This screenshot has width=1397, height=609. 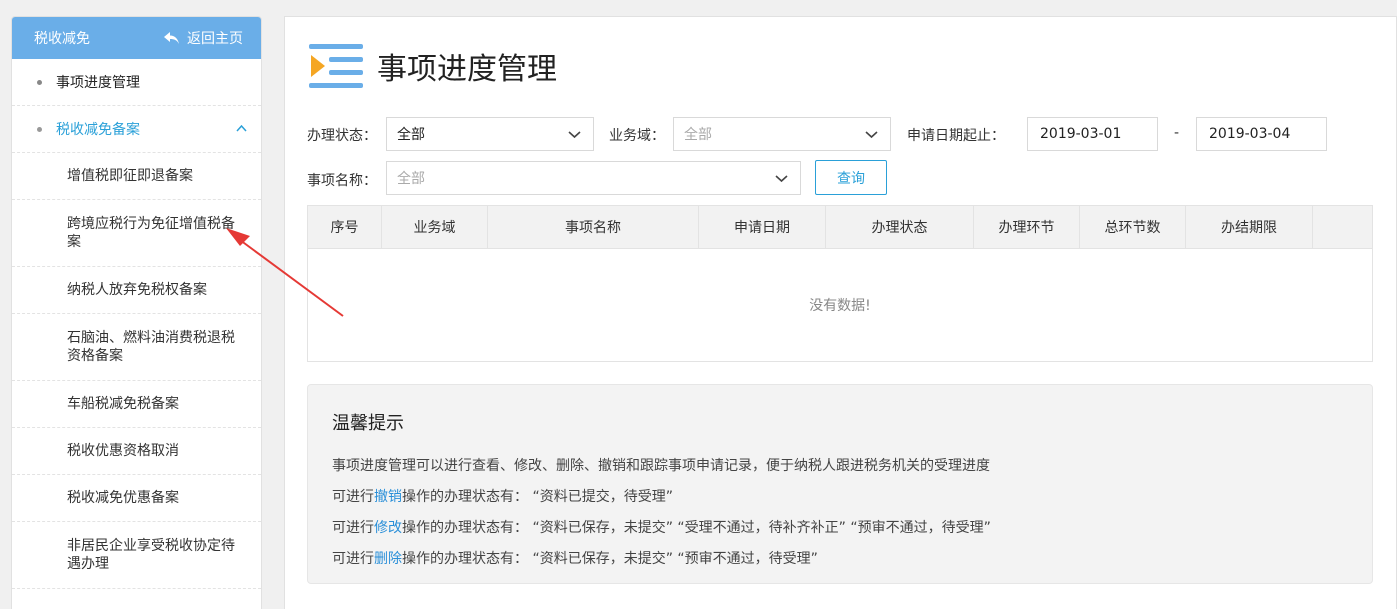 I want to click on empty-state-text: 没有数据!, so click(x=840, y=306).